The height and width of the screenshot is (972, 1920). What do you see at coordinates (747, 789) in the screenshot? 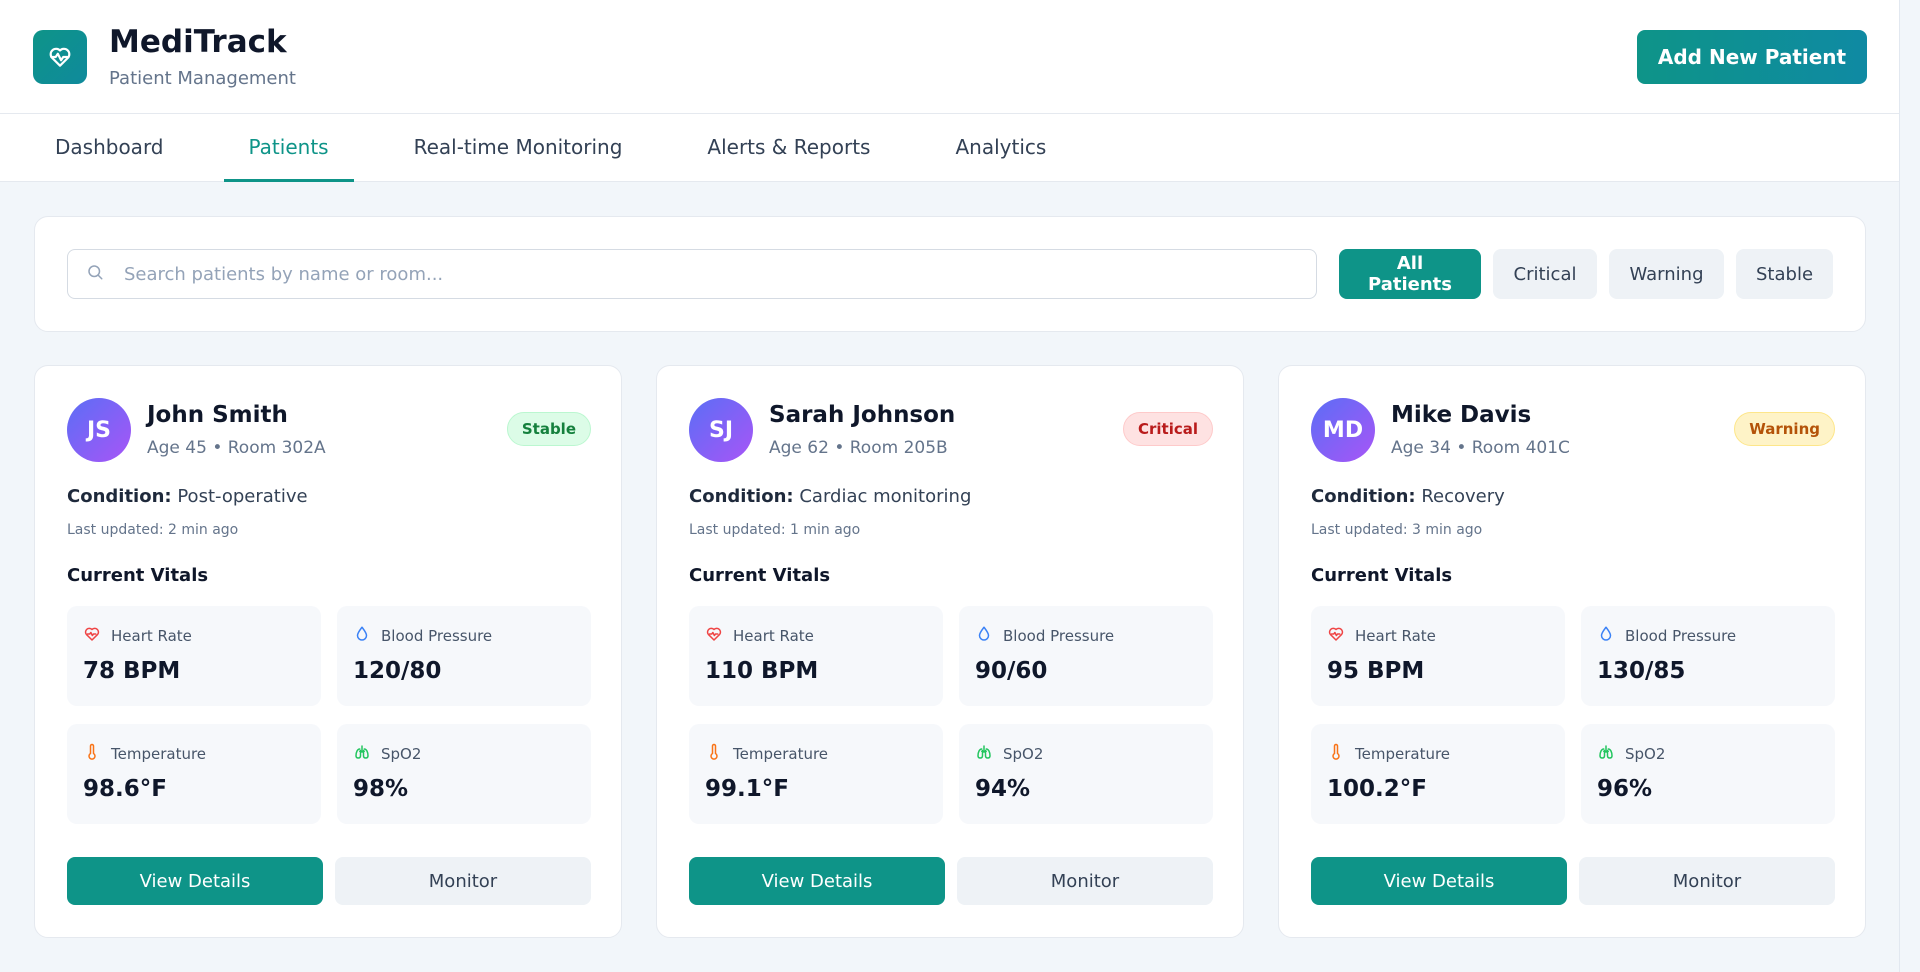
I see `vital-value: 99.1°F` at bounding box center [747, 789].